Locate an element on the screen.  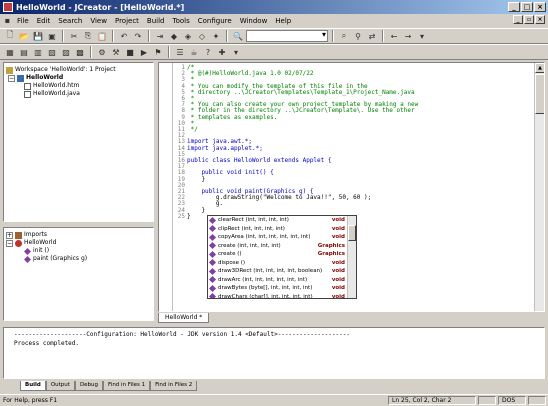
menu-help: Help is located at coordinates (283, 21).